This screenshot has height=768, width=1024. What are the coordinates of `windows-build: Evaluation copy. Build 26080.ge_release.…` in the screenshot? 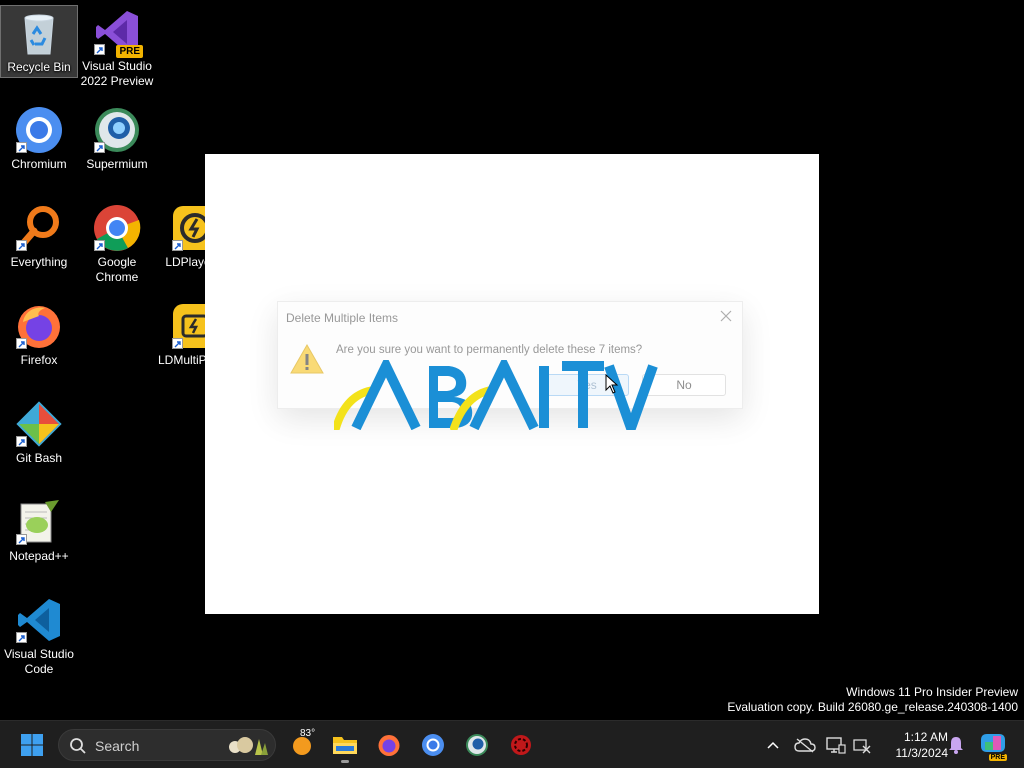 It's located at (872, 707).